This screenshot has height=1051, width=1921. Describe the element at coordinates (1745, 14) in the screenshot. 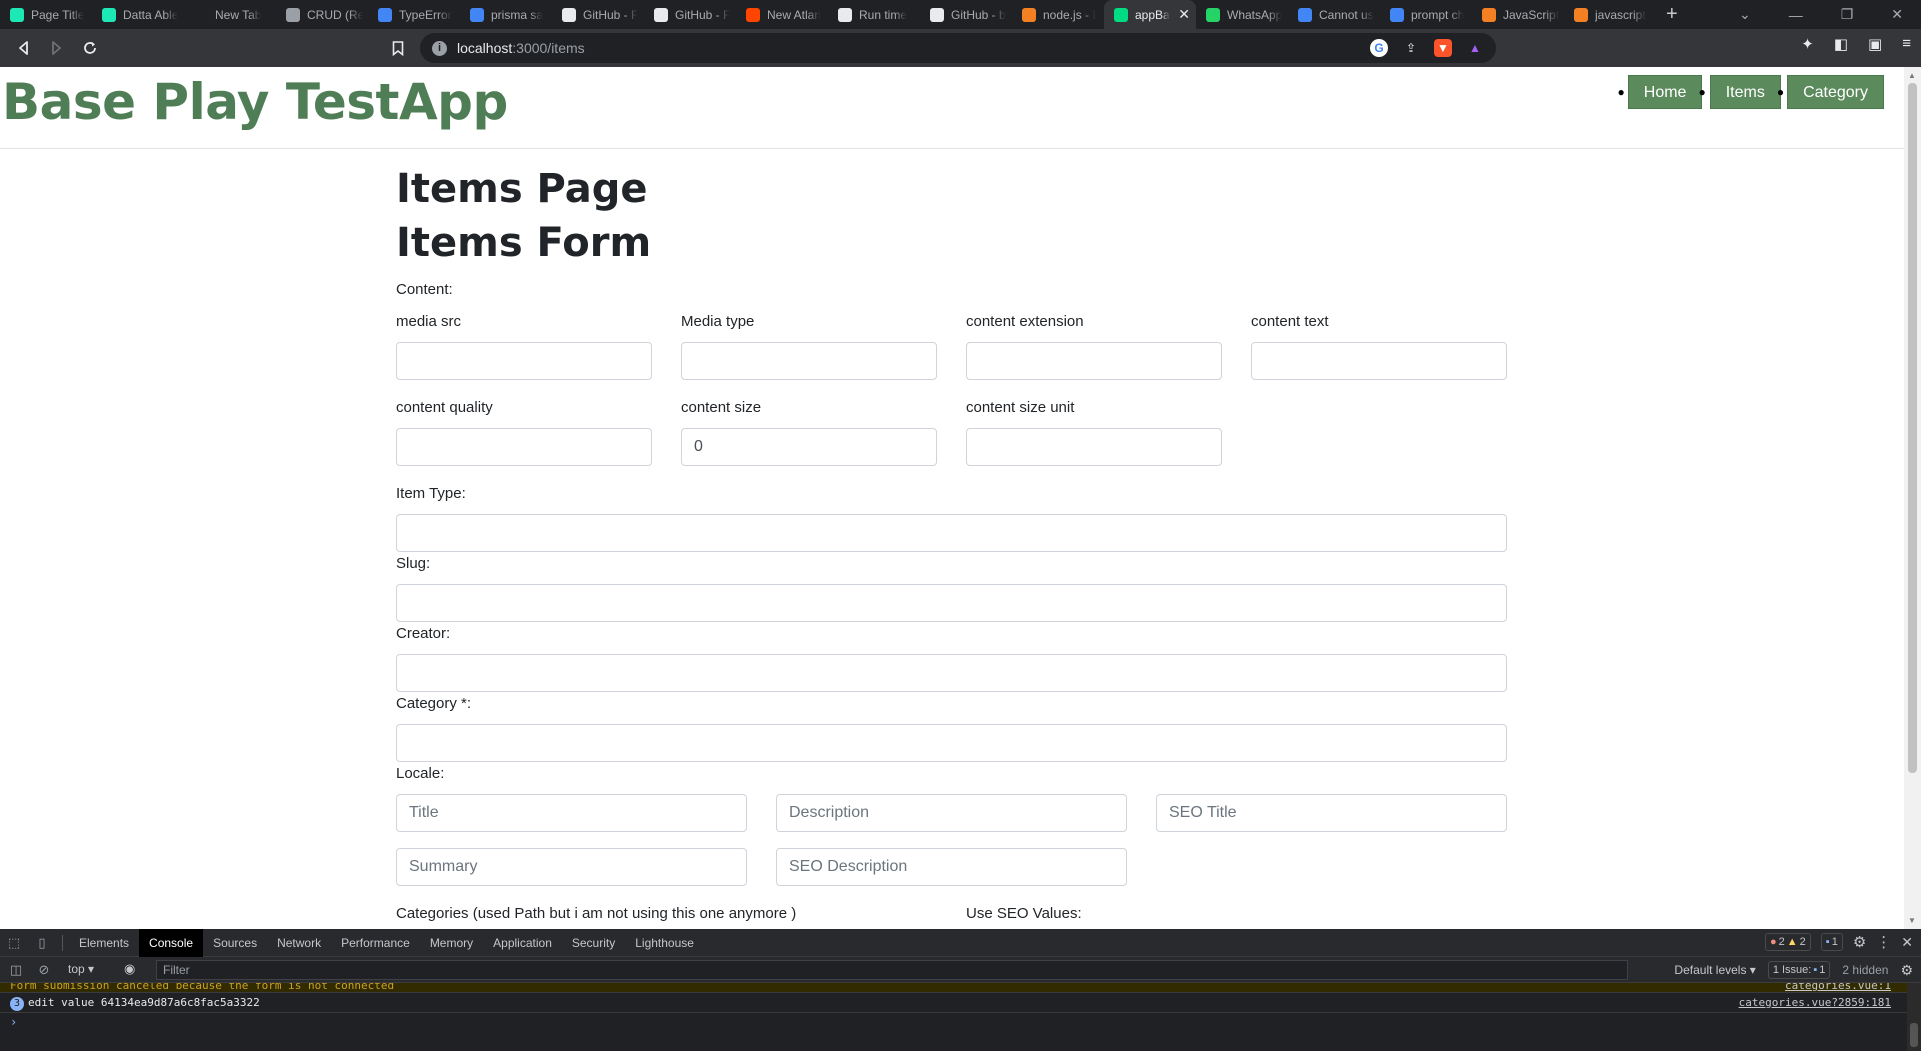

I see `tab-search-icon: ⌄` at that location.